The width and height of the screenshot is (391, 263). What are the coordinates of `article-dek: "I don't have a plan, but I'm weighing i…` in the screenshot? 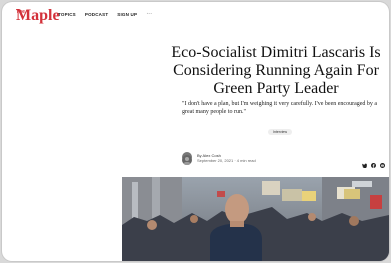 It's located at (280, 108).